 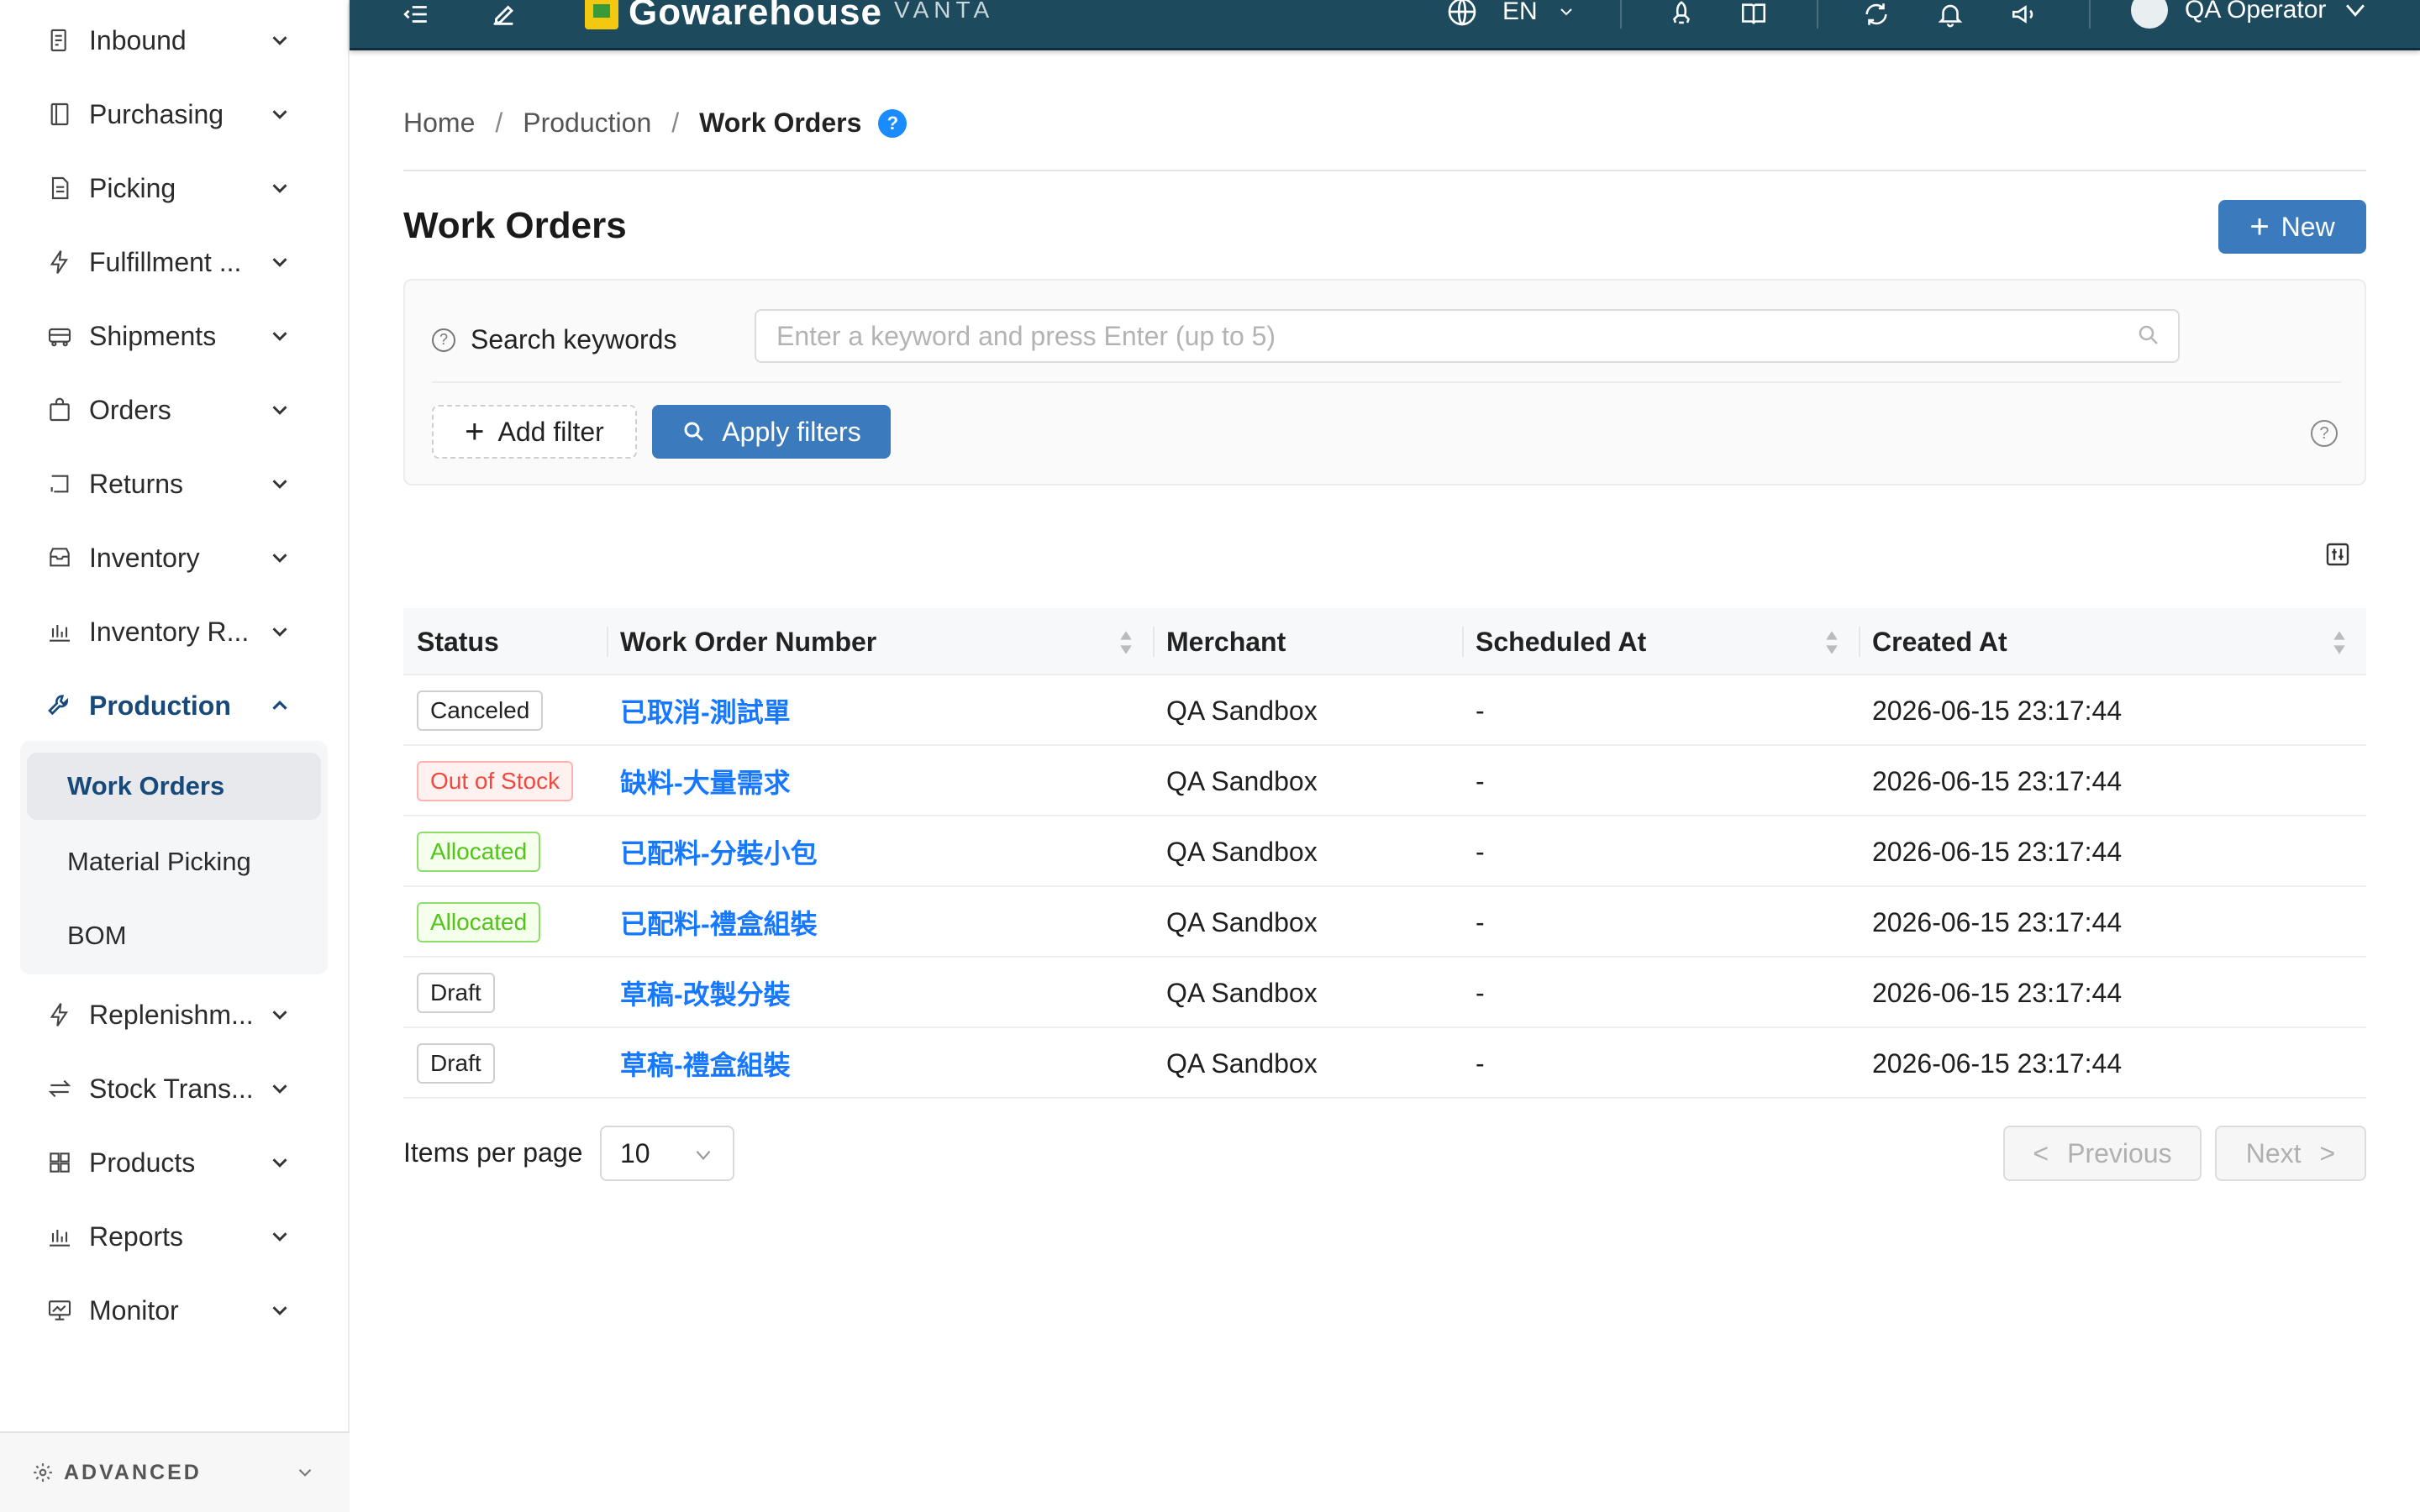 What do you see at coordinates (279, 705) in the screenshot?
I see `chevron-up-icon` at bounding box center [279, 705].